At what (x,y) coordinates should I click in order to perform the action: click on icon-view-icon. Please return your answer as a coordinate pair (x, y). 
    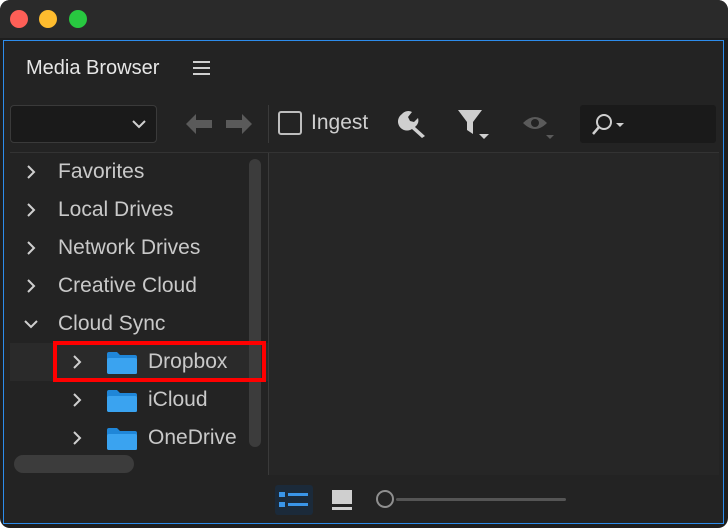
    Looking at the image, I should click on (342, 500).